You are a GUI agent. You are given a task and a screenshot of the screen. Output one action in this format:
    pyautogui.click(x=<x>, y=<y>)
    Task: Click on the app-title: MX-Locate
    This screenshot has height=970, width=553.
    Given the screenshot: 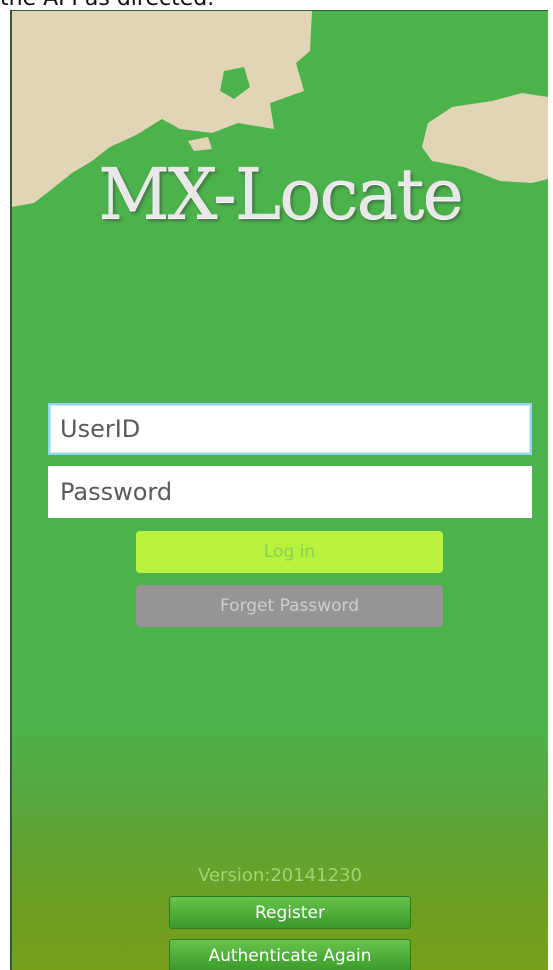 What is the action you would take?
    pyautogui.click(x=281, y=194)
    